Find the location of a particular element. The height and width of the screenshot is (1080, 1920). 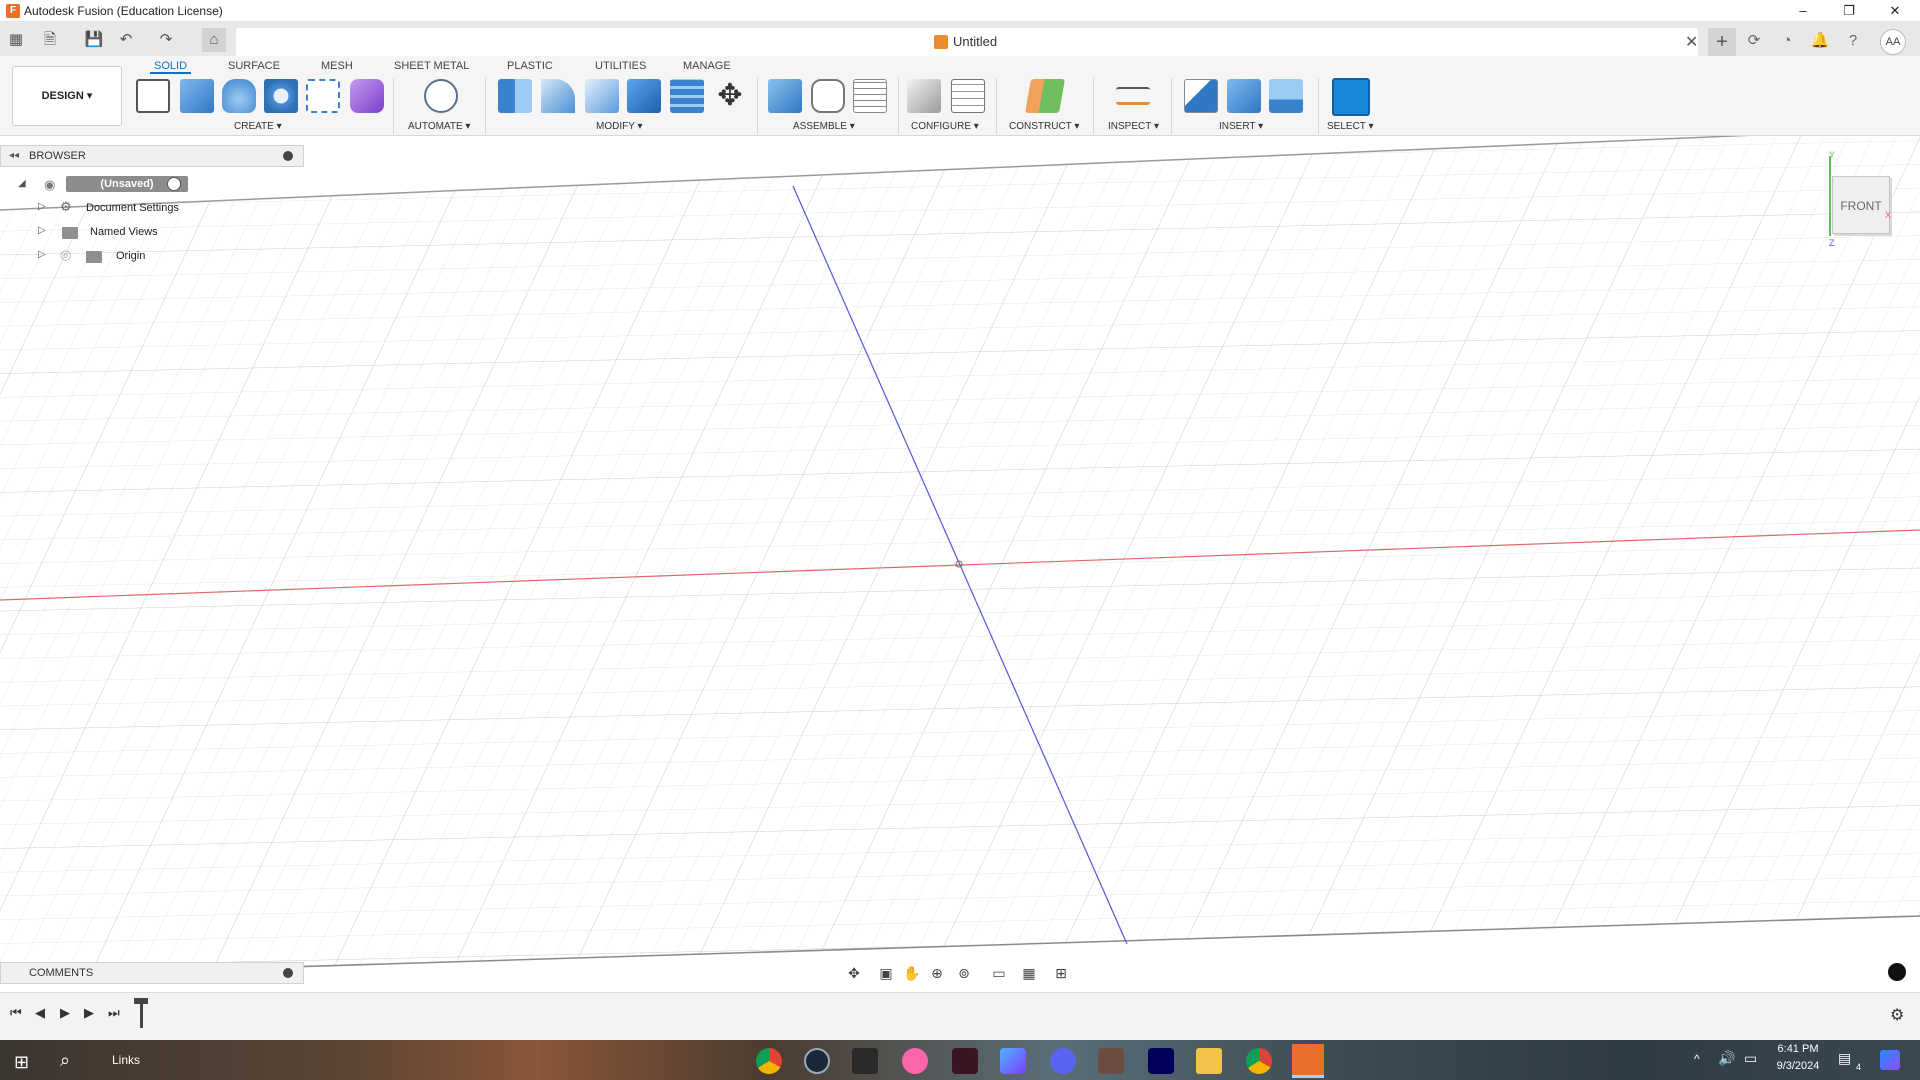

game-taskbar-icon is located at coordinates (1111, 1061).